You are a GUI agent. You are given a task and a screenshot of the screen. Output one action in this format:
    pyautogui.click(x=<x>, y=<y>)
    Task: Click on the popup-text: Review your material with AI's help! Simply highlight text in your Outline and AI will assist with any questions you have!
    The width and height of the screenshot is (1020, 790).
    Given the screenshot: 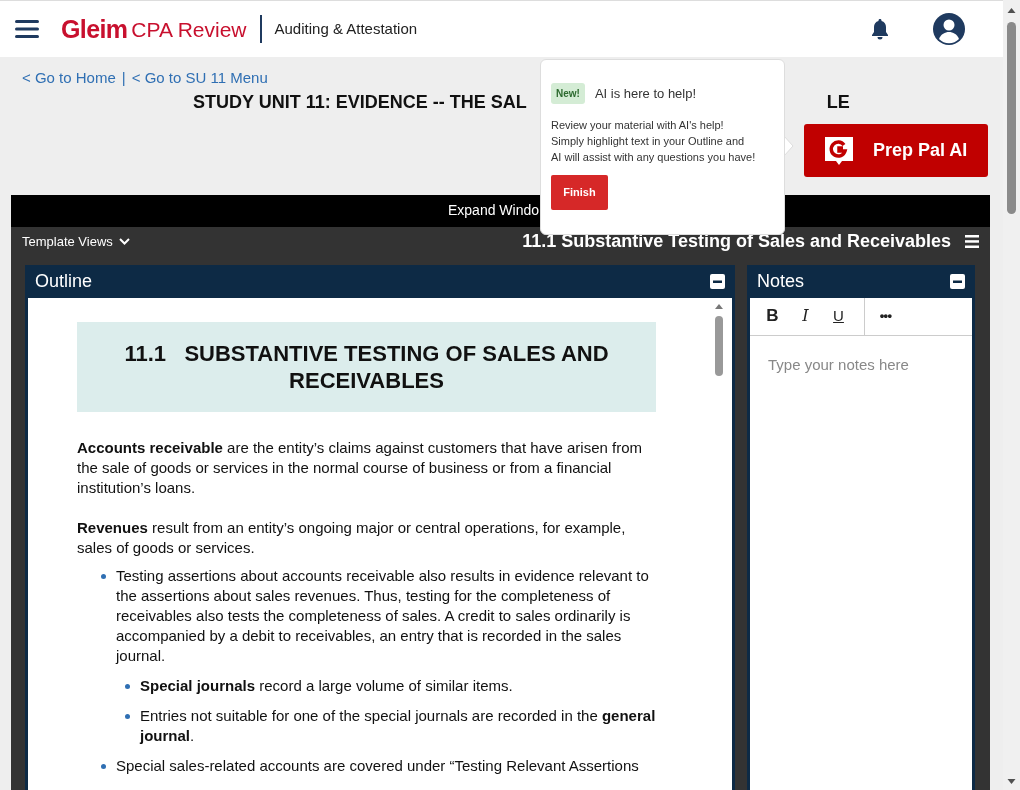 What is the action you would take?
    pyautogui.click(x=653, y=141)
    